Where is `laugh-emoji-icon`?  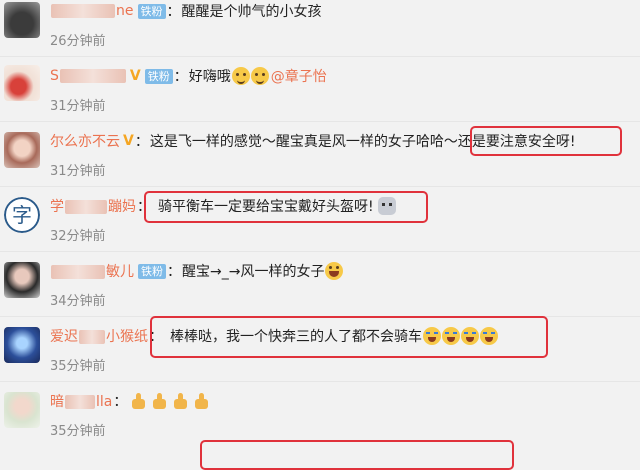
laugh-emoji-icon is located at coordinates (334, 271).